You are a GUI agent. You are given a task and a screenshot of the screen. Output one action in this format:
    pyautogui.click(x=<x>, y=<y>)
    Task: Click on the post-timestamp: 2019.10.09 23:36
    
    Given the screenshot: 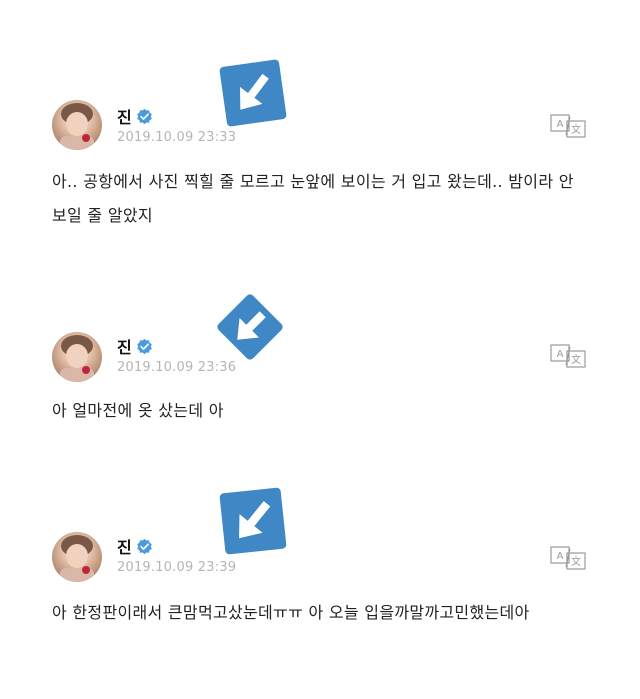 What is the action you would take?
    pyautogui.click(x=177, y=367)
    